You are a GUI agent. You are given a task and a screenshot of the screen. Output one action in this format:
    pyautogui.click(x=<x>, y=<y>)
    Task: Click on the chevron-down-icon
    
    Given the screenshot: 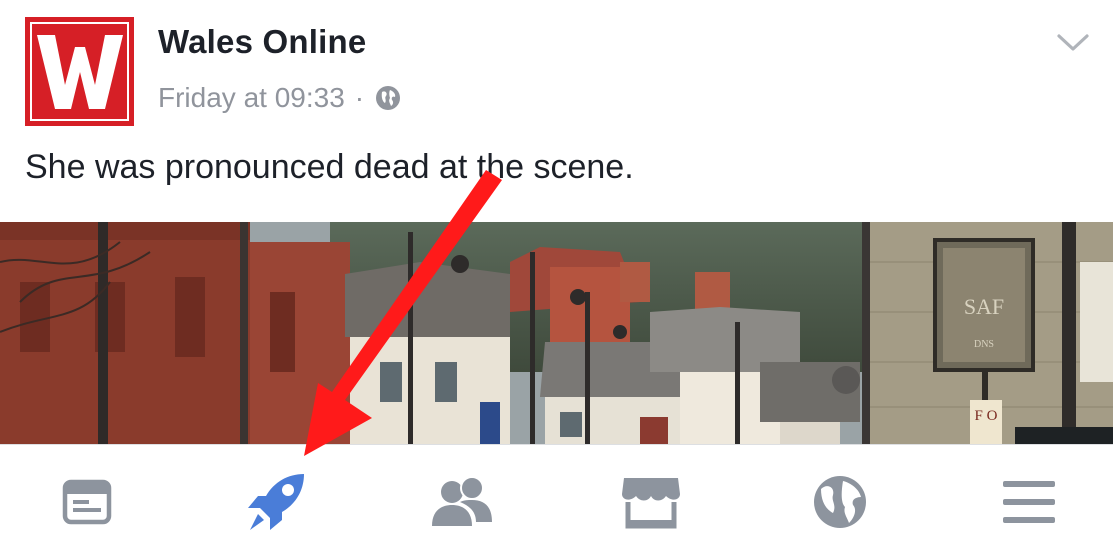 What is the action you would take?
    pyautogui.click(x=1073, y=42)
    